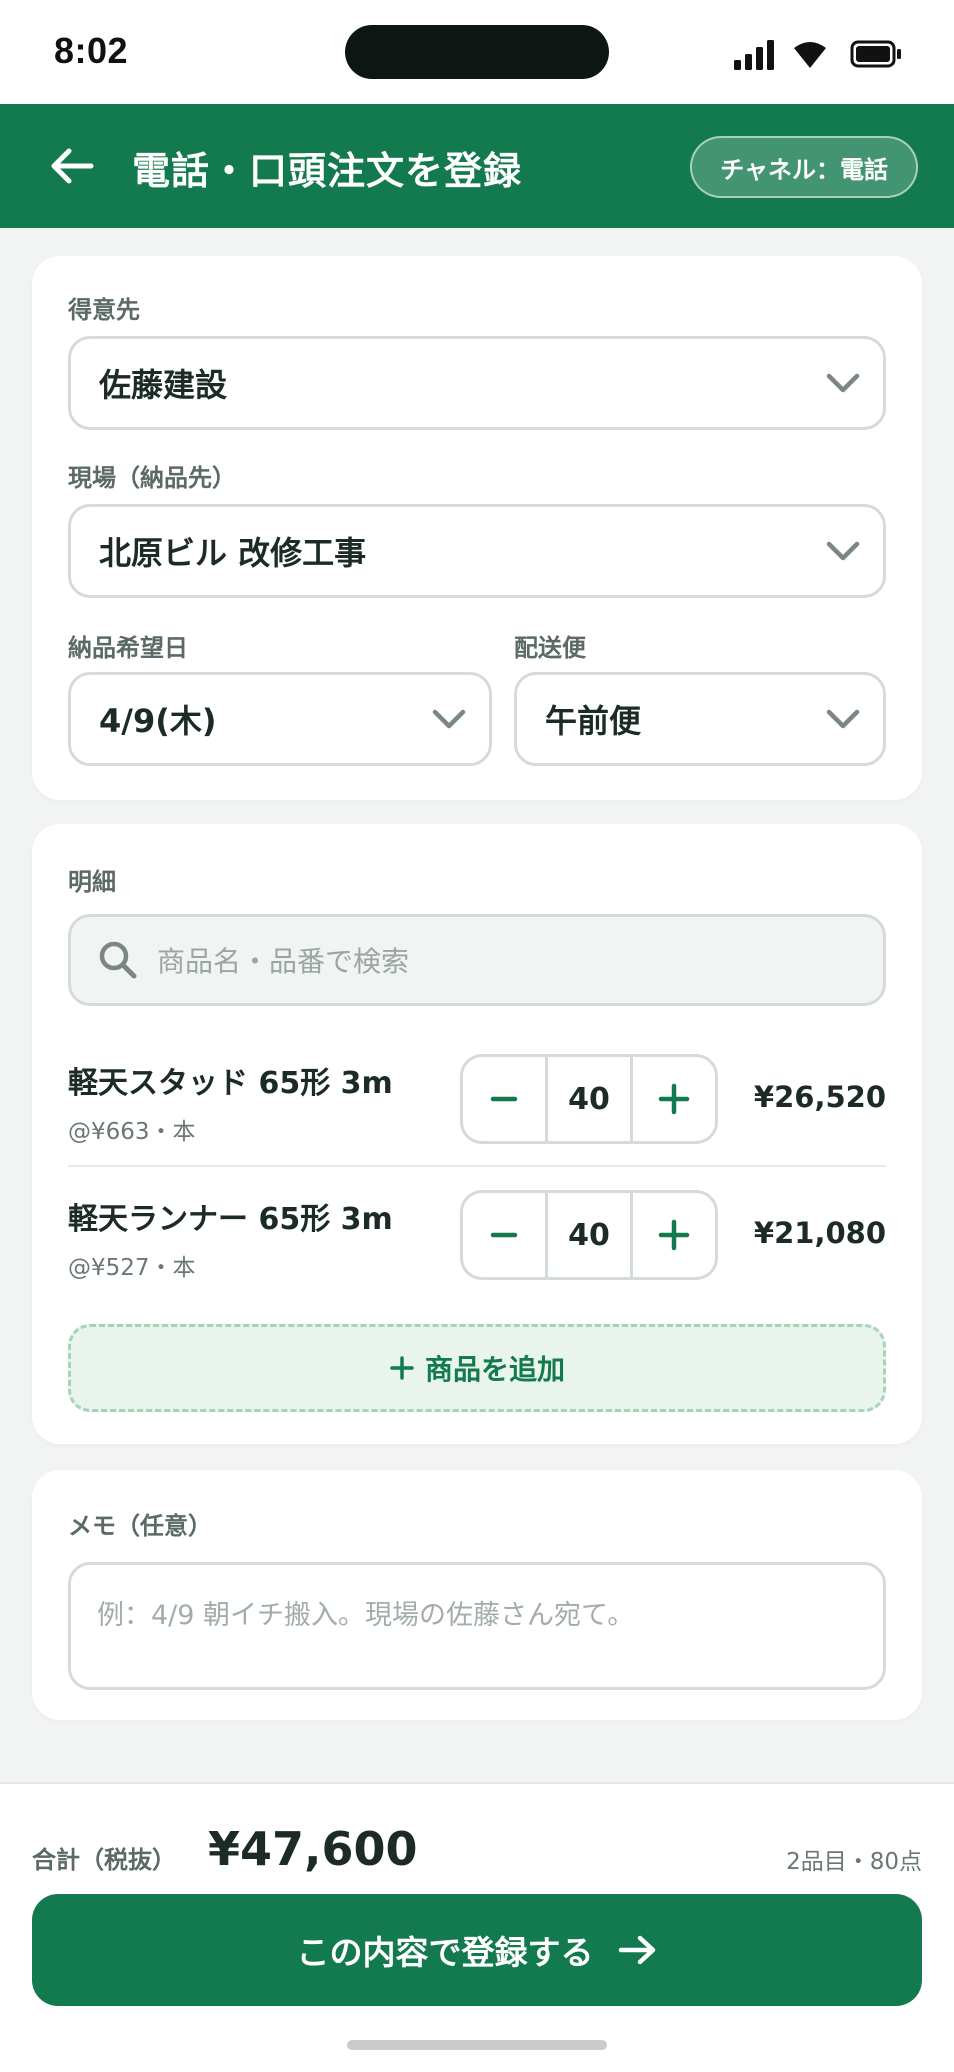 Image resolution: width=954 pixels, height=2072 pixels. I want to click on dynamic-island, so click(477, 52).